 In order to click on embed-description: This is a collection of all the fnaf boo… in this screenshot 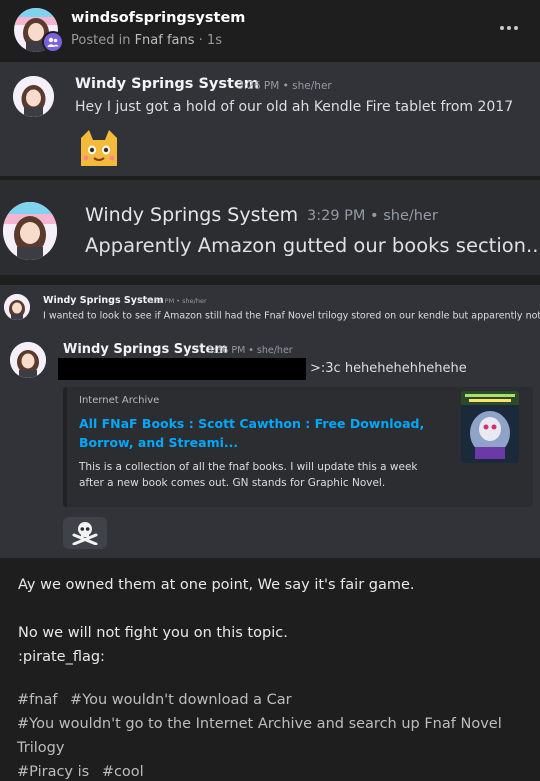, I will do `click(248, 475)`.